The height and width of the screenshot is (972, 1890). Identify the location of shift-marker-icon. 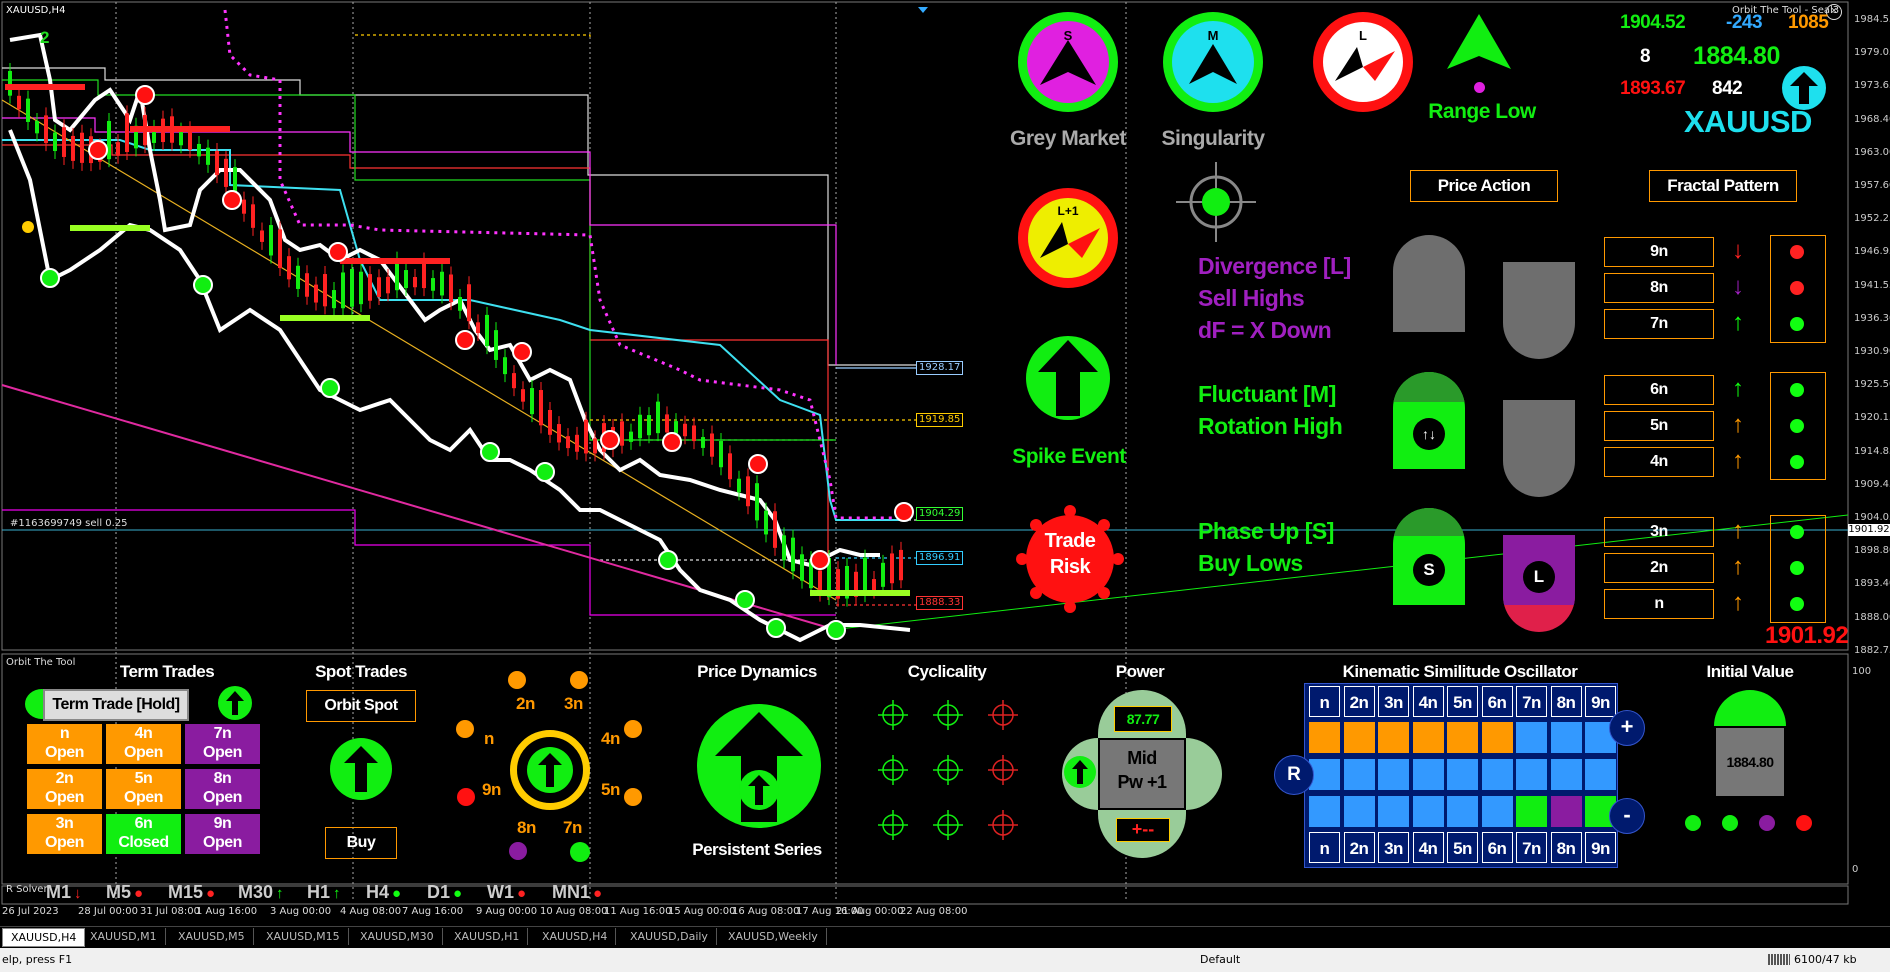
(923, 6).